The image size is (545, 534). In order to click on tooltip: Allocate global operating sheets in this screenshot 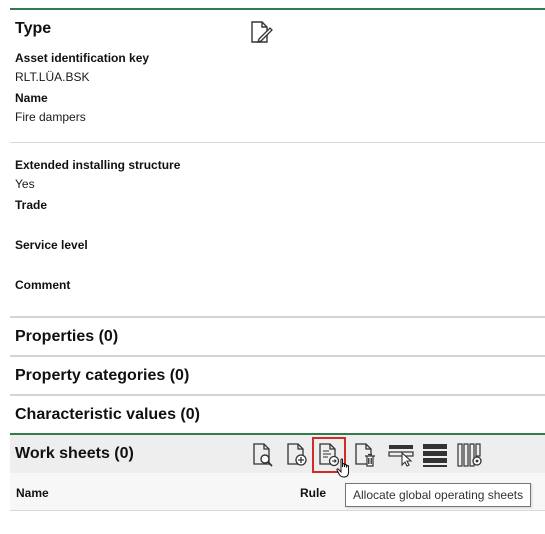, I will do `click(438, 495)`.